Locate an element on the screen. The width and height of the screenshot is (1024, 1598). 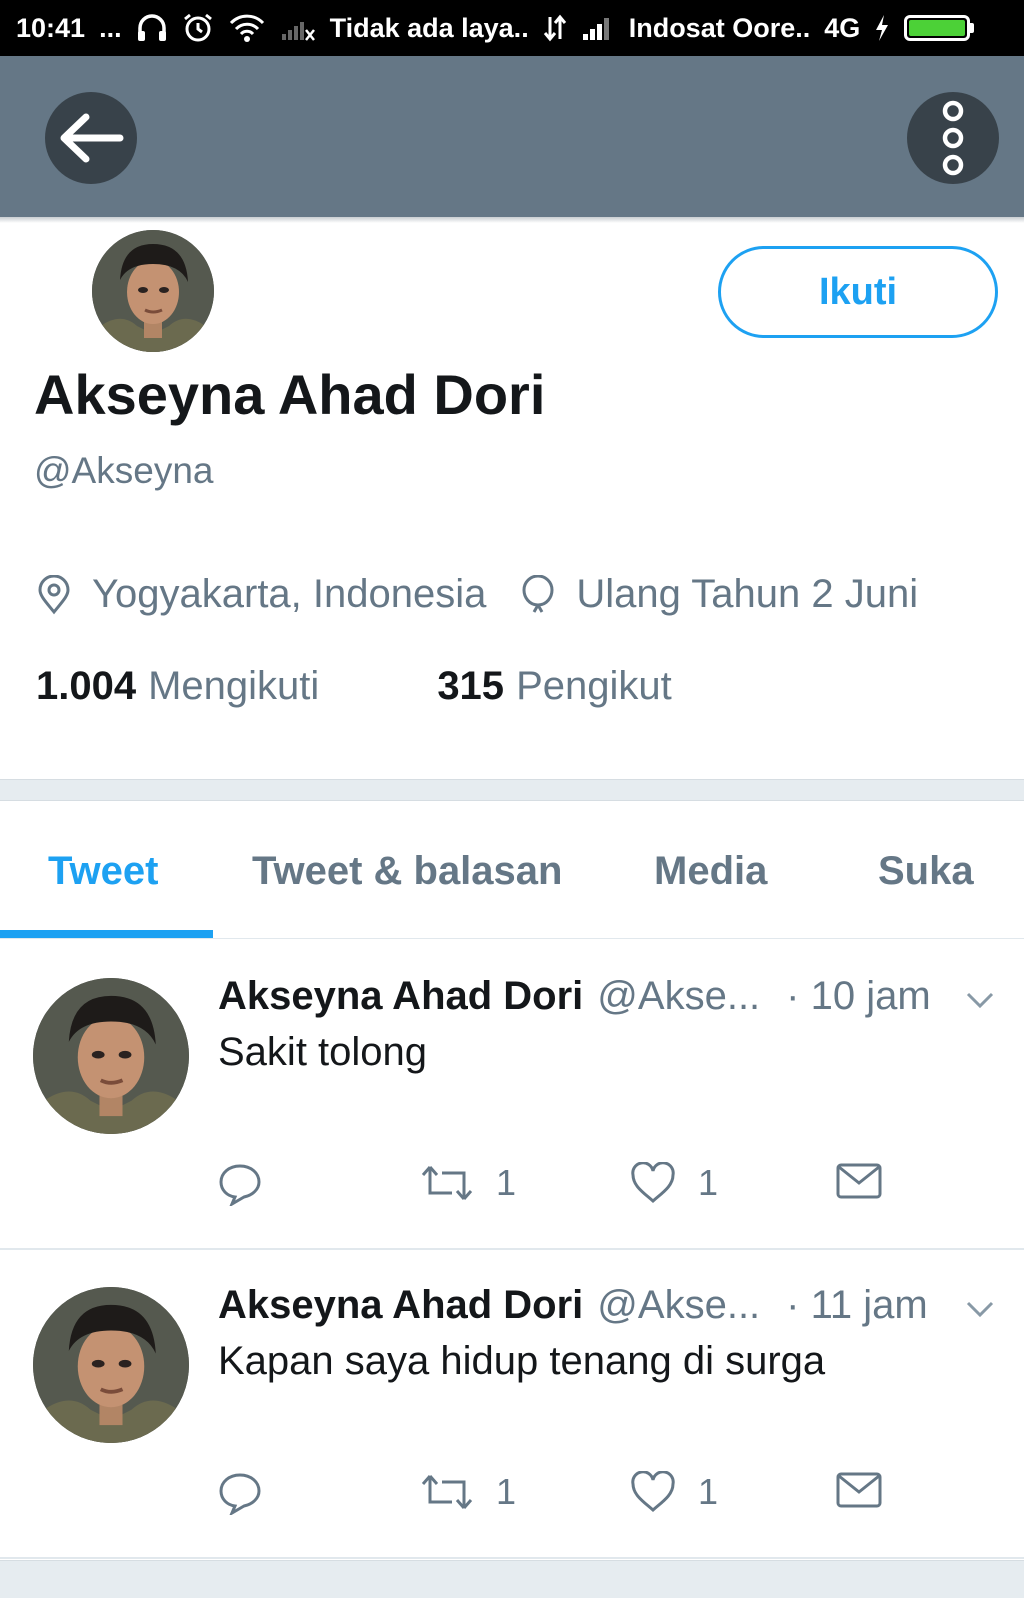
battery-icon is located at coordinates (939, 28).